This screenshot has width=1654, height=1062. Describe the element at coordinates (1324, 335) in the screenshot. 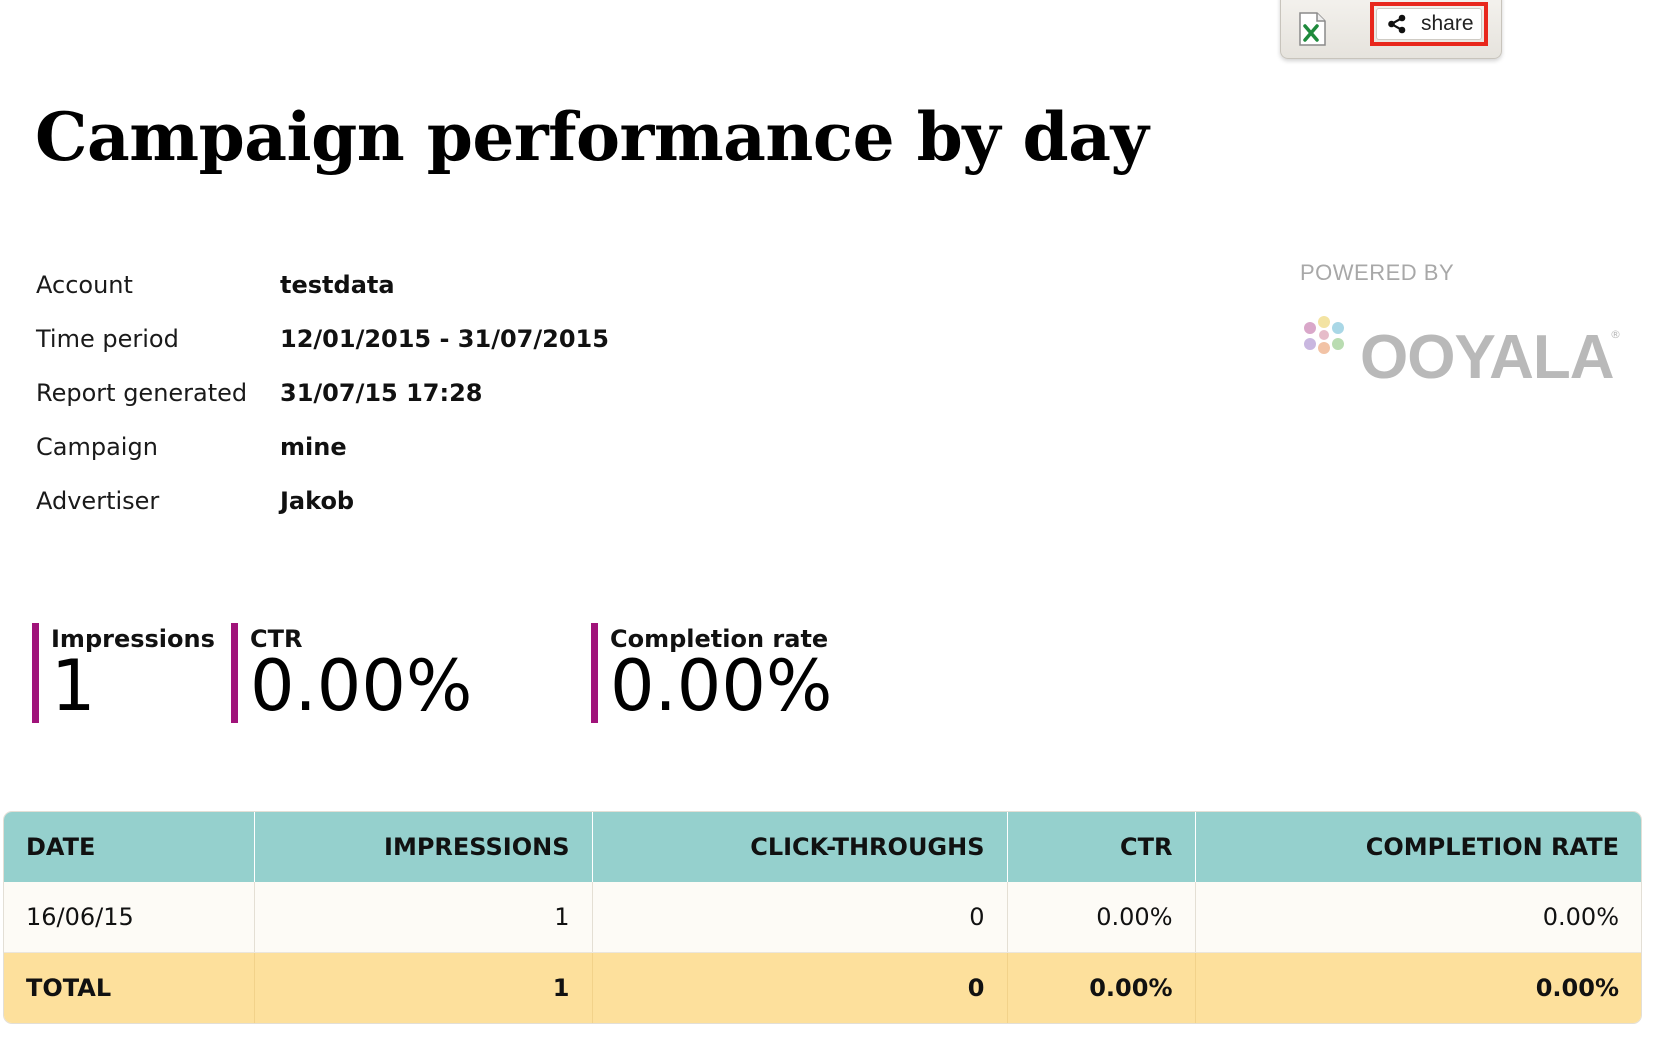

I see `ooyala-dots-icon` at that location.